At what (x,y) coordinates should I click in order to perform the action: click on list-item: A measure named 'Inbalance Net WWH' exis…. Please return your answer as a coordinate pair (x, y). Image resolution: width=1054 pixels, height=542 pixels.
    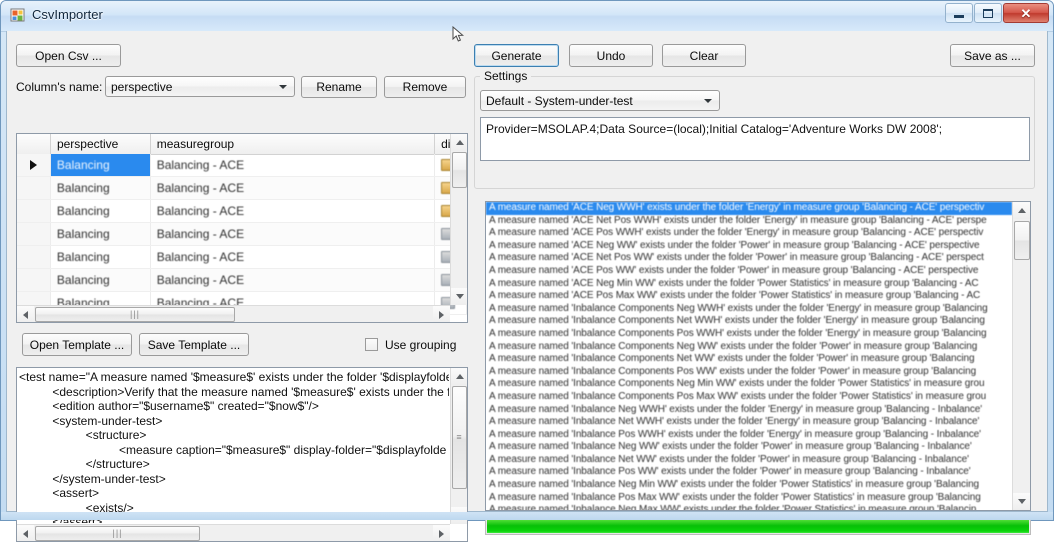
    Looking at the image, I should click on (749, 422).